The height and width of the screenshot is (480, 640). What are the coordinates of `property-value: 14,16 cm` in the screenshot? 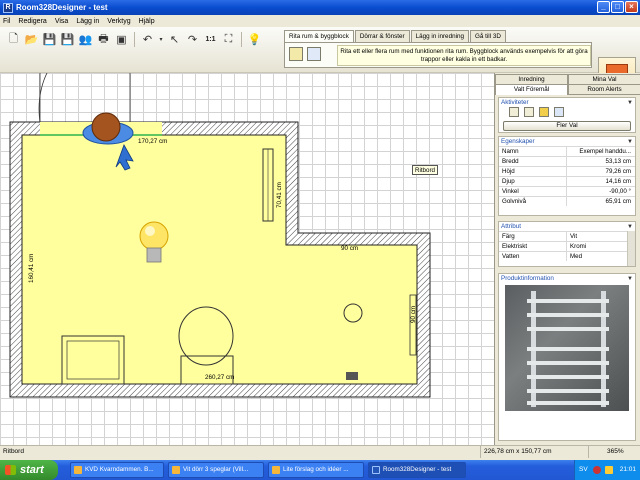 It's located at (601, 181).